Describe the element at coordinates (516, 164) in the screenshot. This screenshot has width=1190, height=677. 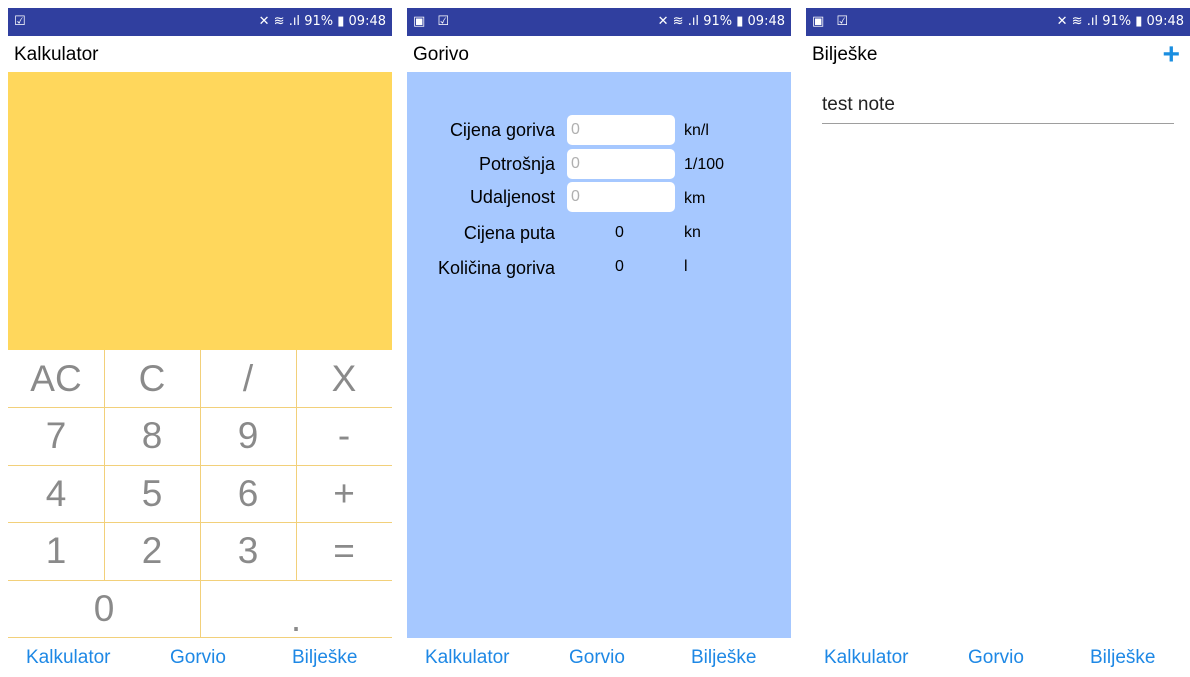
I see `consumption-label: Potrošnja` at that location.